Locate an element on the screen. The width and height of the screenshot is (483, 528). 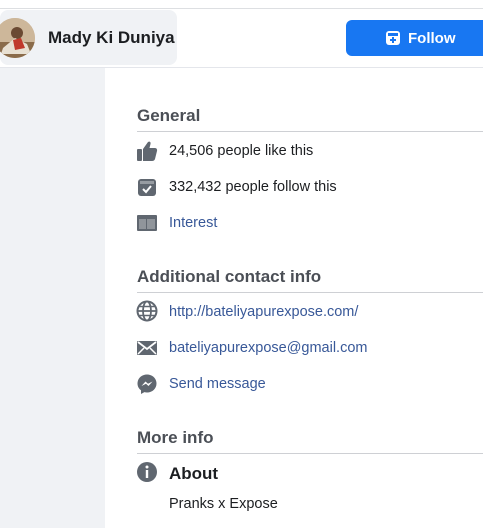
category-folder-icon is located at coordinates (147, 223).